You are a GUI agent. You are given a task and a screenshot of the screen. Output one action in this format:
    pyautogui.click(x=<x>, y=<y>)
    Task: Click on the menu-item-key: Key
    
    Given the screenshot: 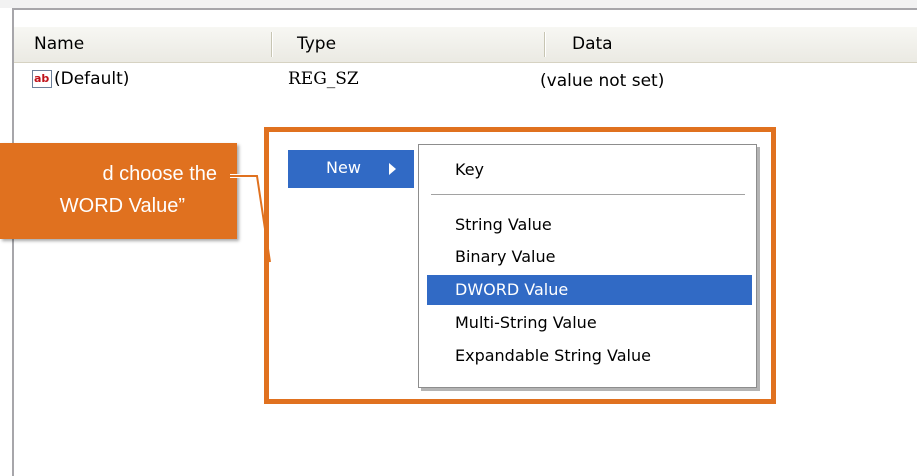 What is the action you would take?
    pyautogui.click(x=589, y=170)
    